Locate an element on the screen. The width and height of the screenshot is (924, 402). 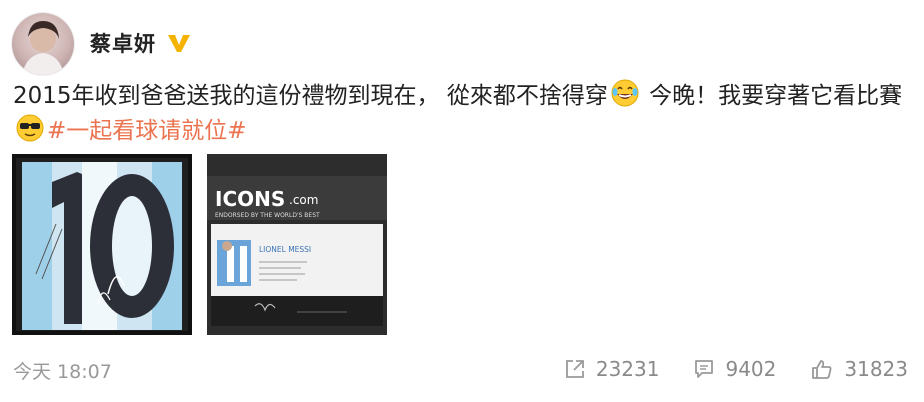
icons-logo-text: ICONS is located at coordinates (250, 199).